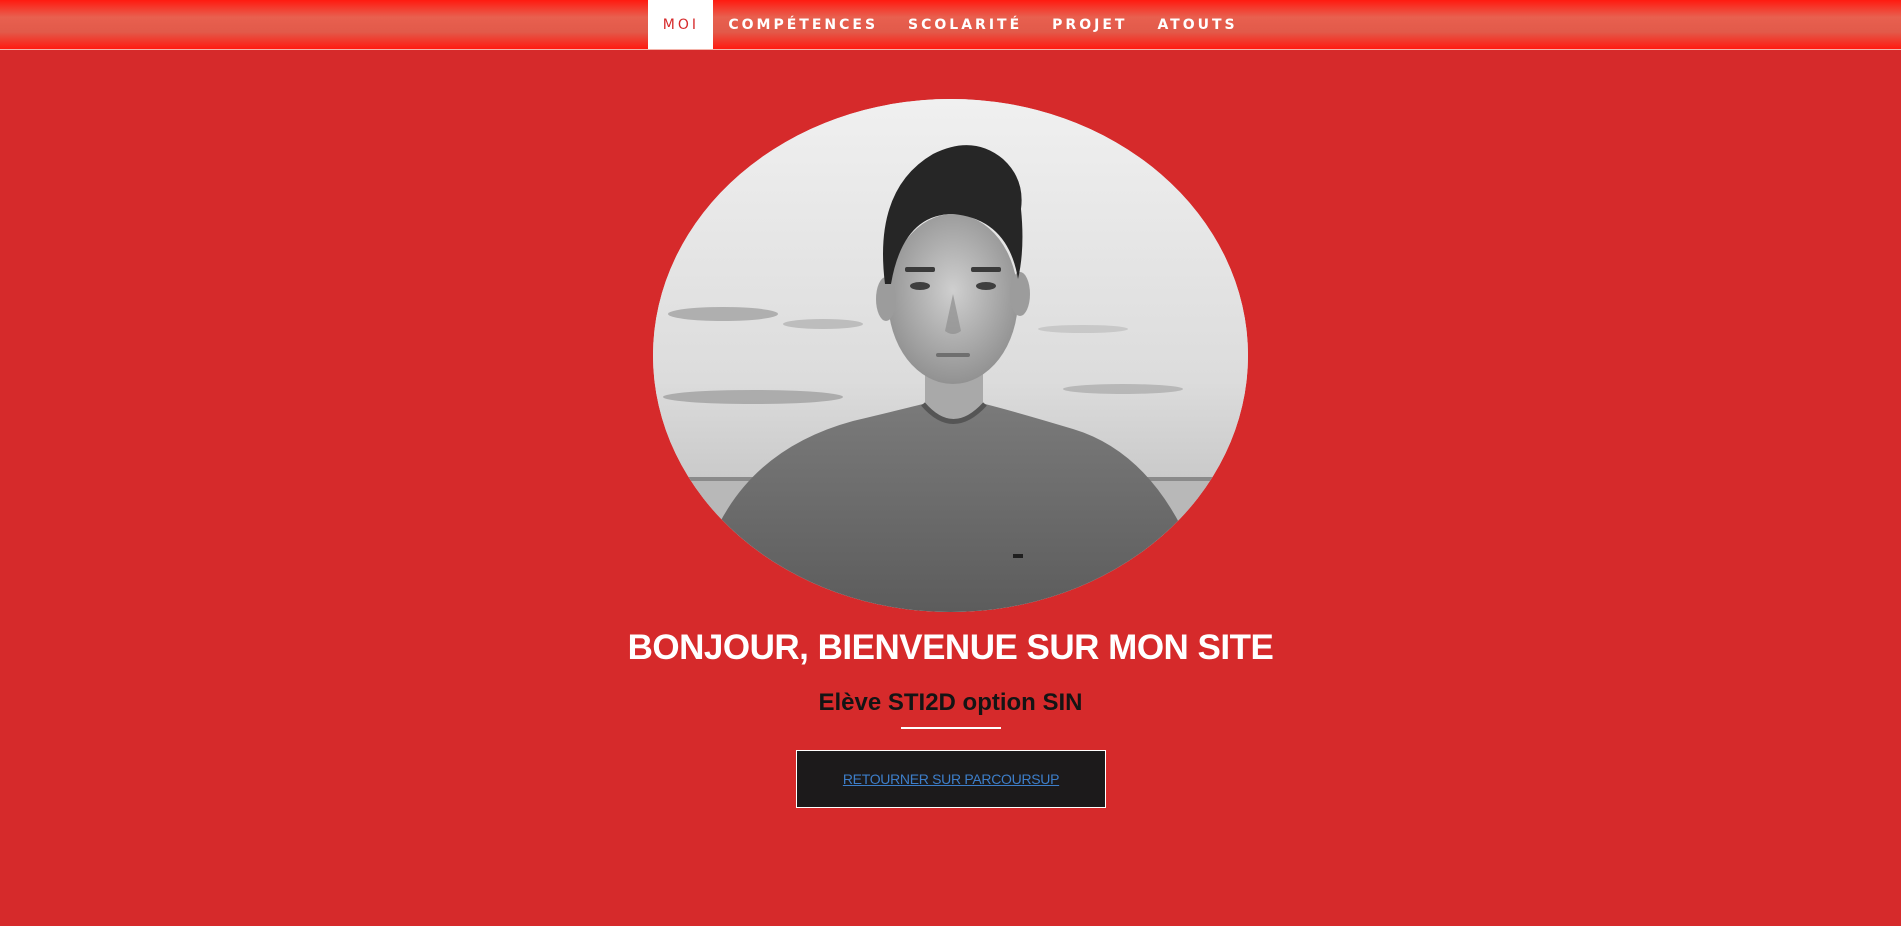 The height and width of the screenshot is (926, 1901). I want to click on nav-item-scolarite: SCOLARITÉ, so click(965, 24).